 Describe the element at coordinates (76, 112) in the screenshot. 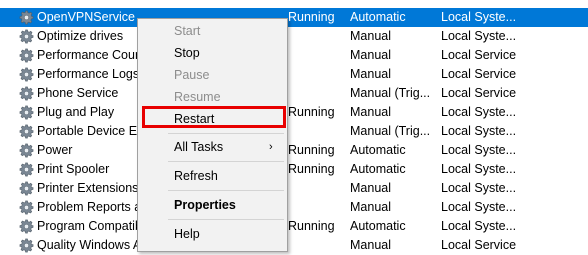

I see `service-name: Plug and Play` at that location.